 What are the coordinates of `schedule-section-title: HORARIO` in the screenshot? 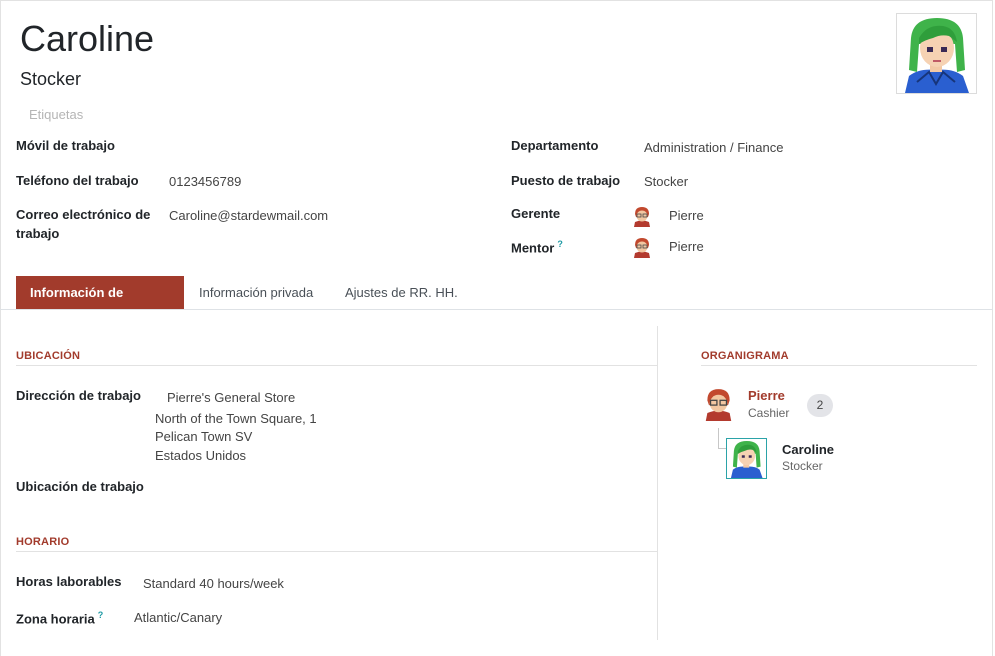 It's located at (43, 542).